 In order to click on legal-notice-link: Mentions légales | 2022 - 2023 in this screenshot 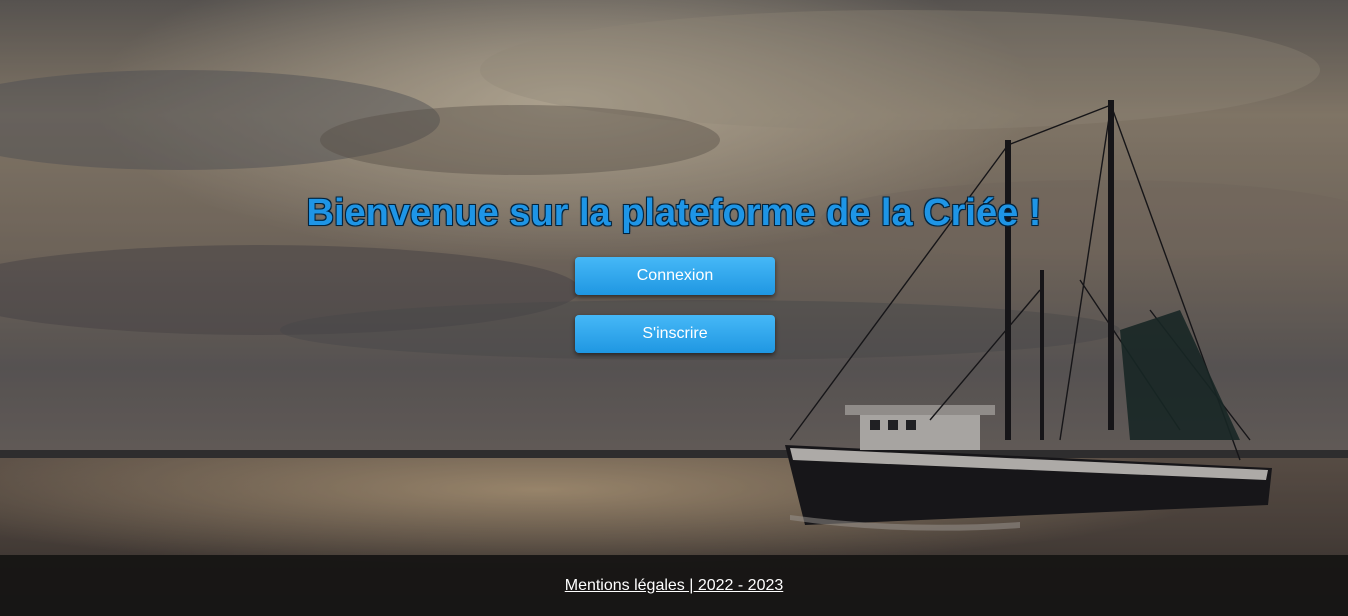, I will do `click(674, 586)`.